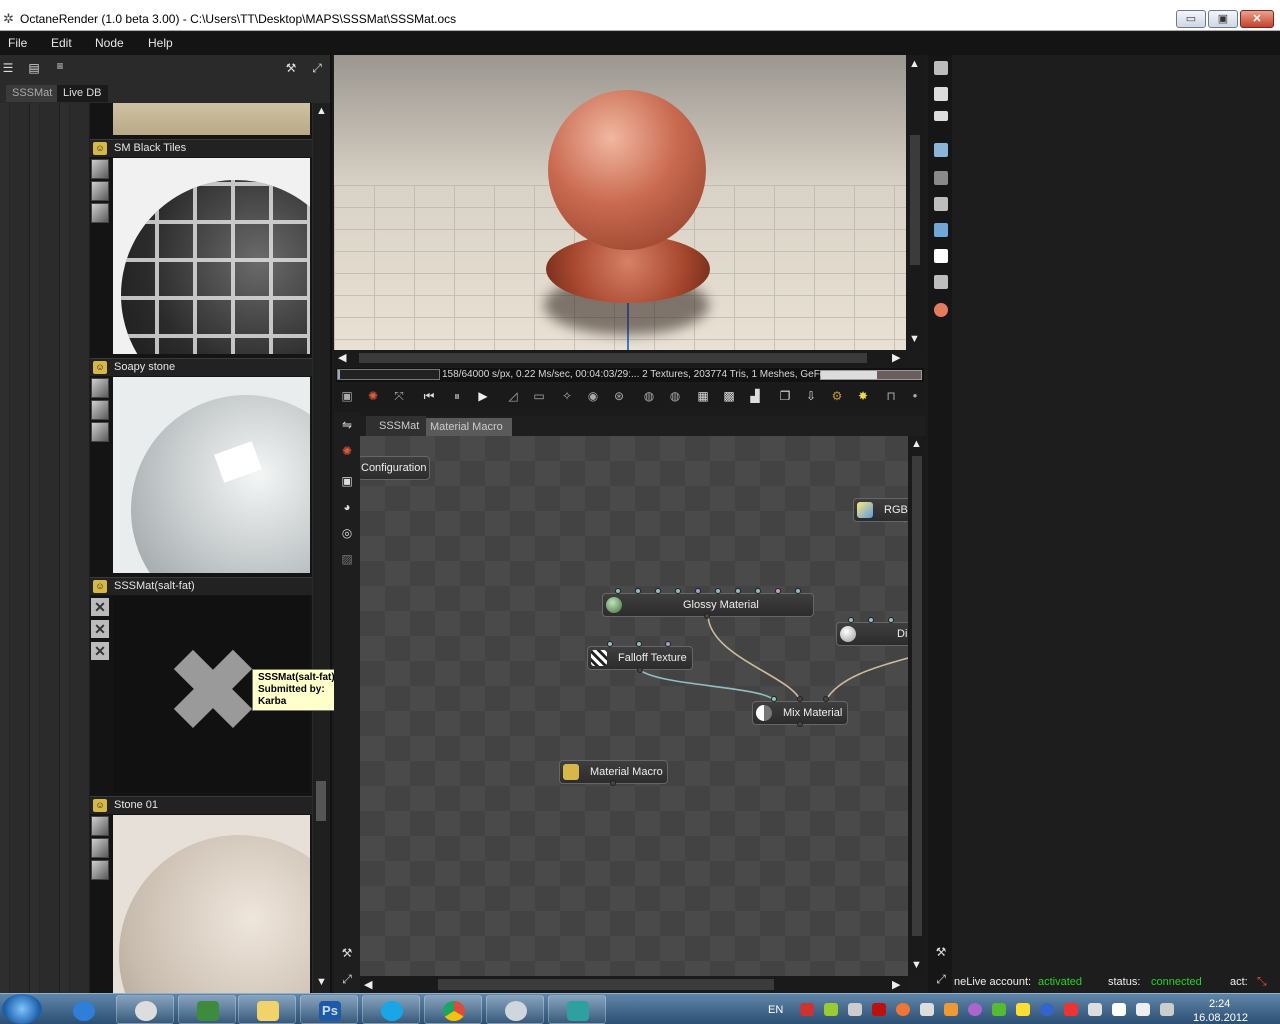 The width and height of the screenshot is (1280, 1024). What do you see at coordinates (201, 805) in the screenshot?
I see `list-item: ☺ Stone 01` at bounding box center [201, 805].